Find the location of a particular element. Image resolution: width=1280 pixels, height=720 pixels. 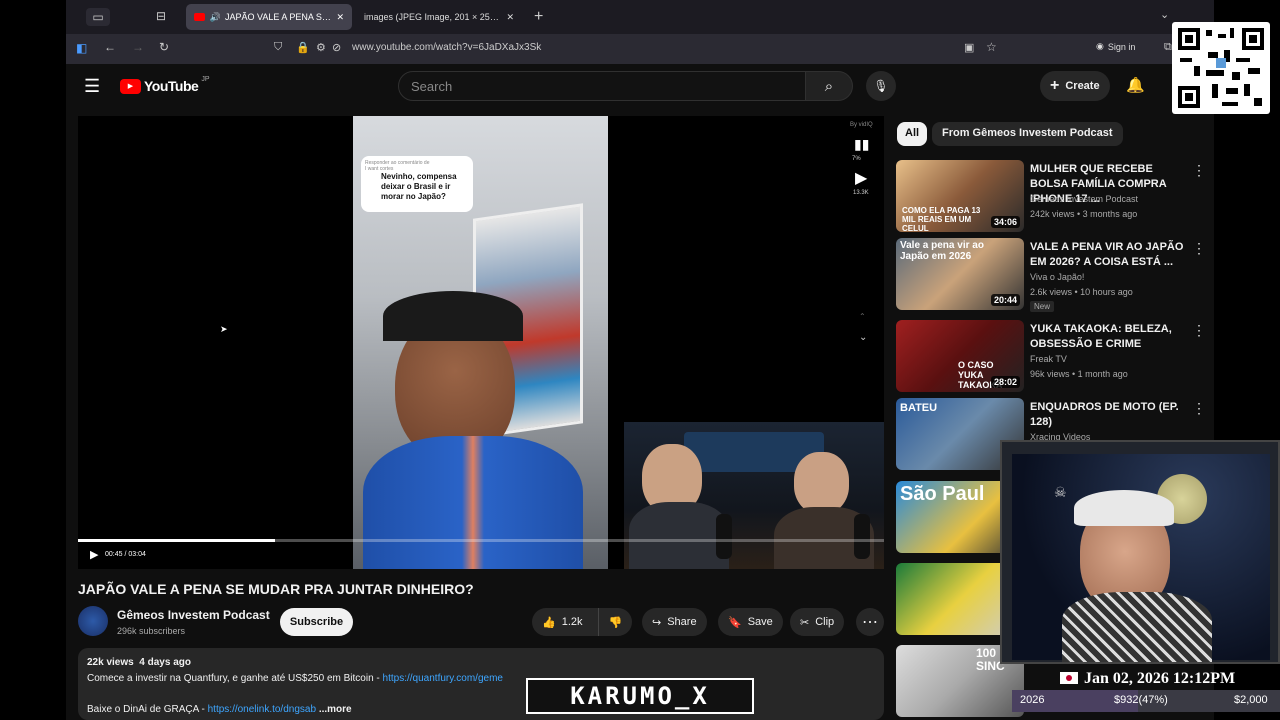

microphone-right is located at coordinates (862, 536).